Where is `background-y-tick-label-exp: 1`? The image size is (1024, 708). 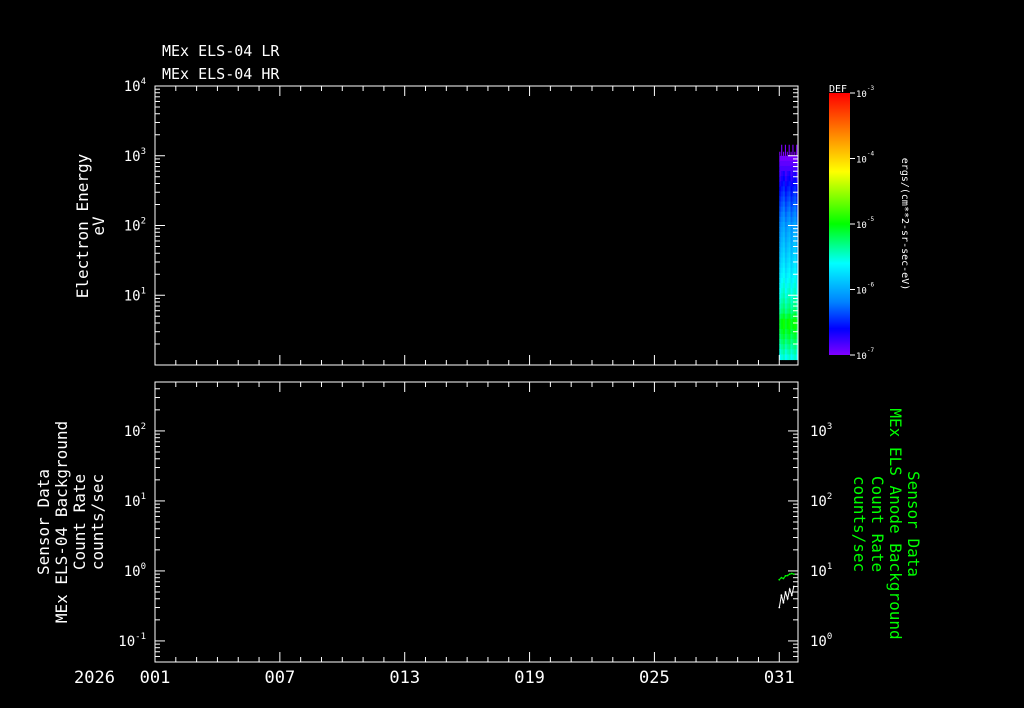
background-y-tick-label-exp: 1 is located at coordinates (143, 497).